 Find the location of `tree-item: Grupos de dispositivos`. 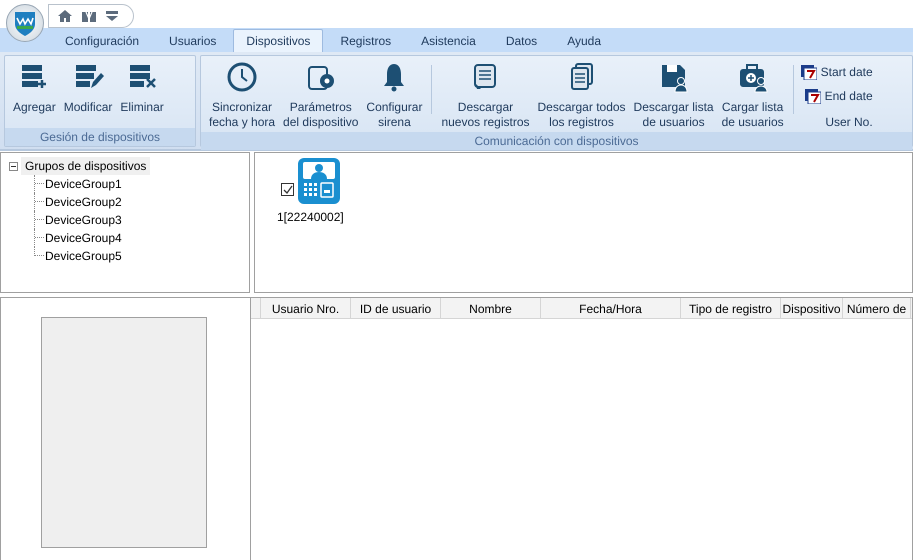

tree-item: Grupos de dispositivos is located at coordinates (85, 166).